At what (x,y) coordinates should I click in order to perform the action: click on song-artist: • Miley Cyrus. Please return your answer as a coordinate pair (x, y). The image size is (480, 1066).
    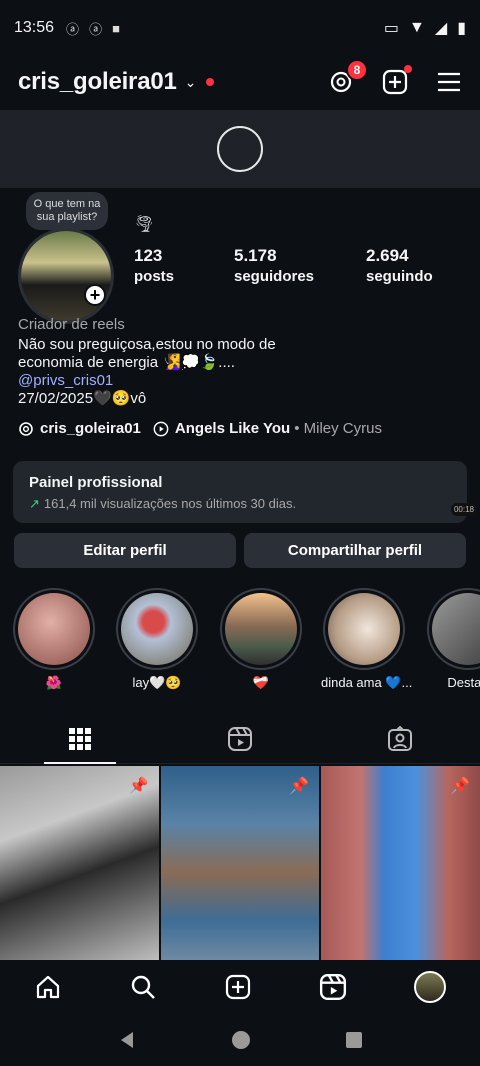
    Looking at the image, I should click on (338, 428).